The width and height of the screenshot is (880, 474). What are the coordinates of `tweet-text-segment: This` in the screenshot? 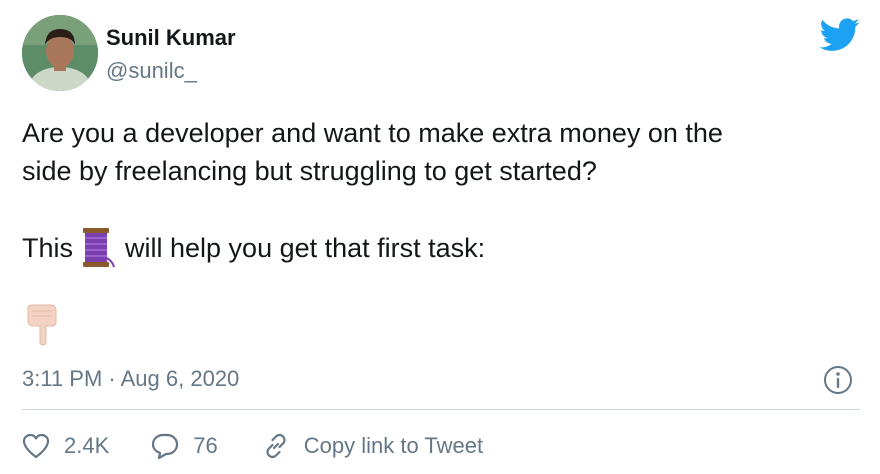 It's located at (48, 248).